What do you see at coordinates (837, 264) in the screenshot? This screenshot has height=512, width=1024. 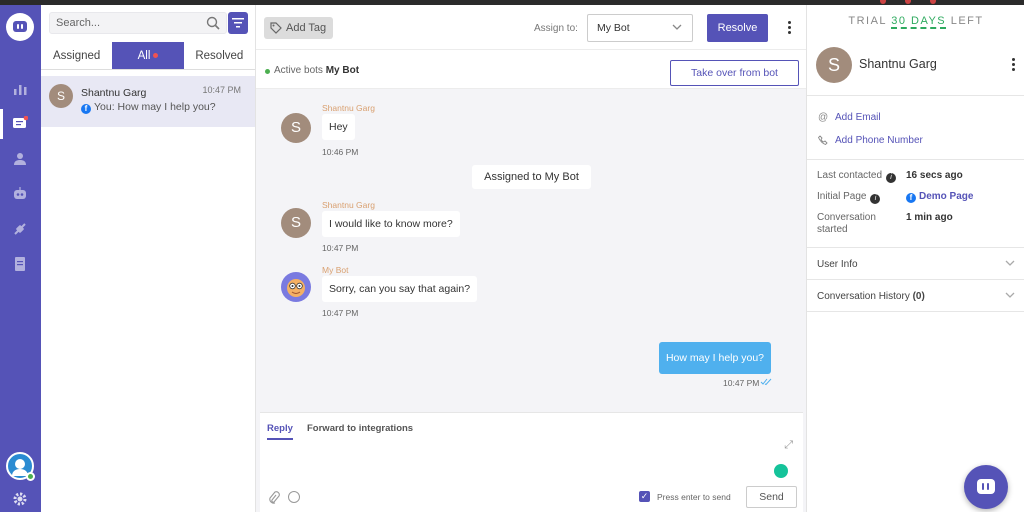 I see `user-info-label: User Info` at bounding box center [837, 264].